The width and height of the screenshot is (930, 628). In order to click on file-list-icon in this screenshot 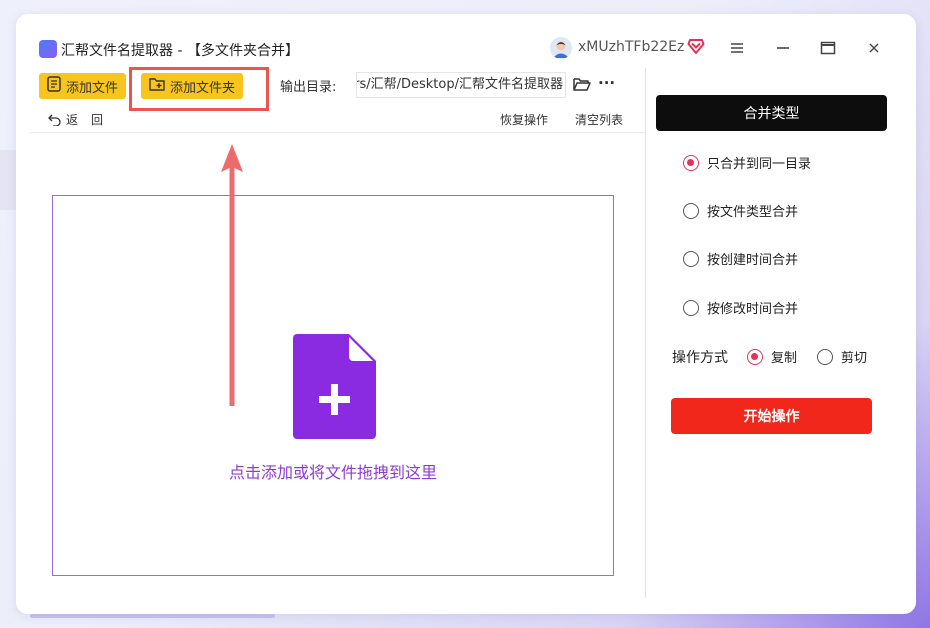, I will do `click(54, 86)`.